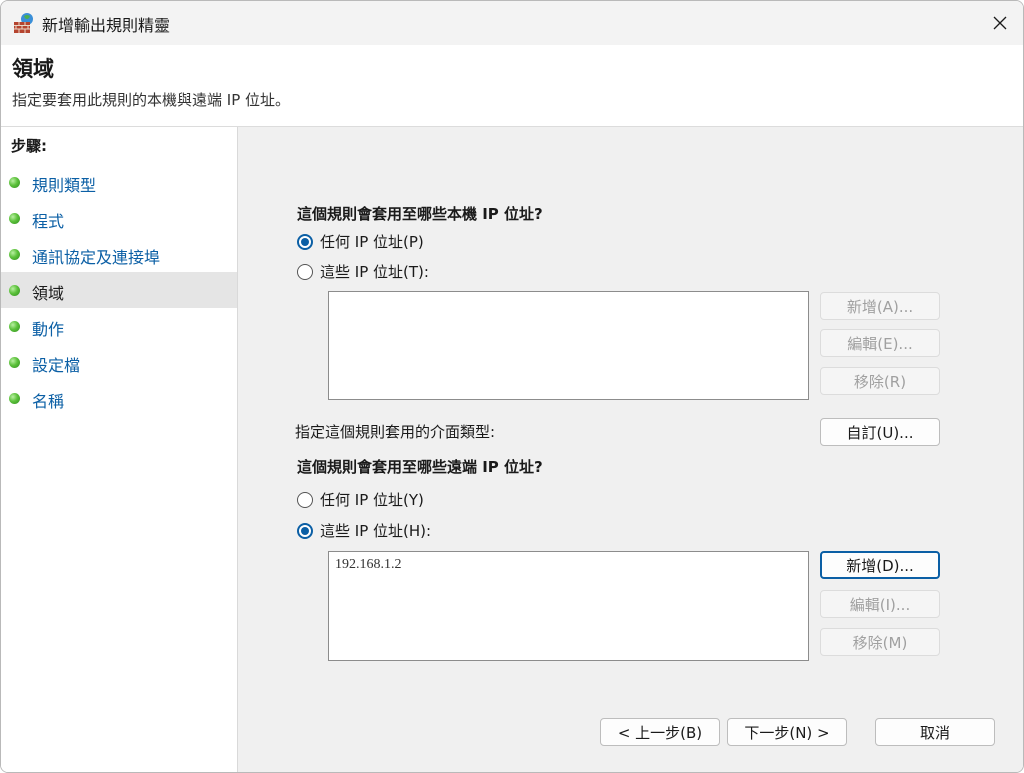  I want to click on local-remove-button: 移除(R), so click(880, 381).